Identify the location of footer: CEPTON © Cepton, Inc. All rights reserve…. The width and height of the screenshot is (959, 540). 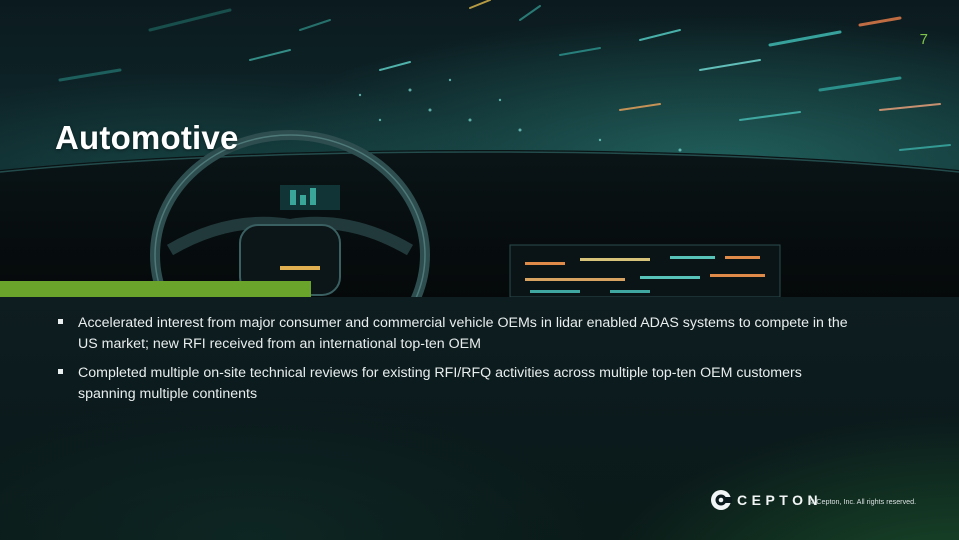
(817, 501).